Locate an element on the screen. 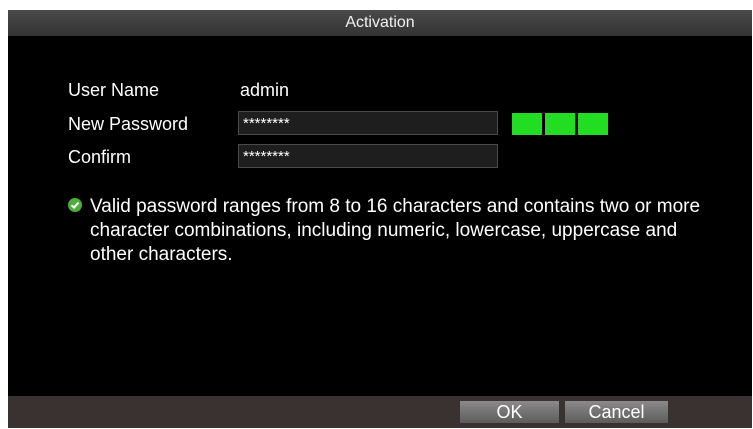 The image size is (753, 429). ok-button: OK is located at coordinates (509, 412).